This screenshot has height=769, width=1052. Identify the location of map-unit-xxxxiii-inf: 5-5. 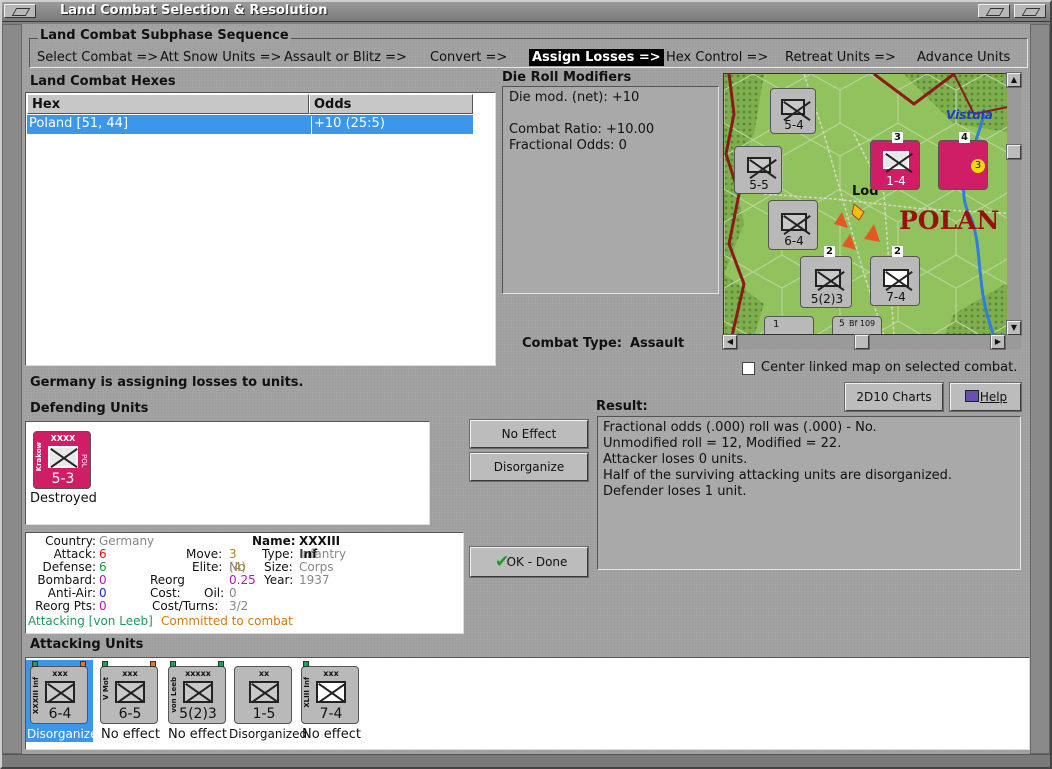
(758, 170).